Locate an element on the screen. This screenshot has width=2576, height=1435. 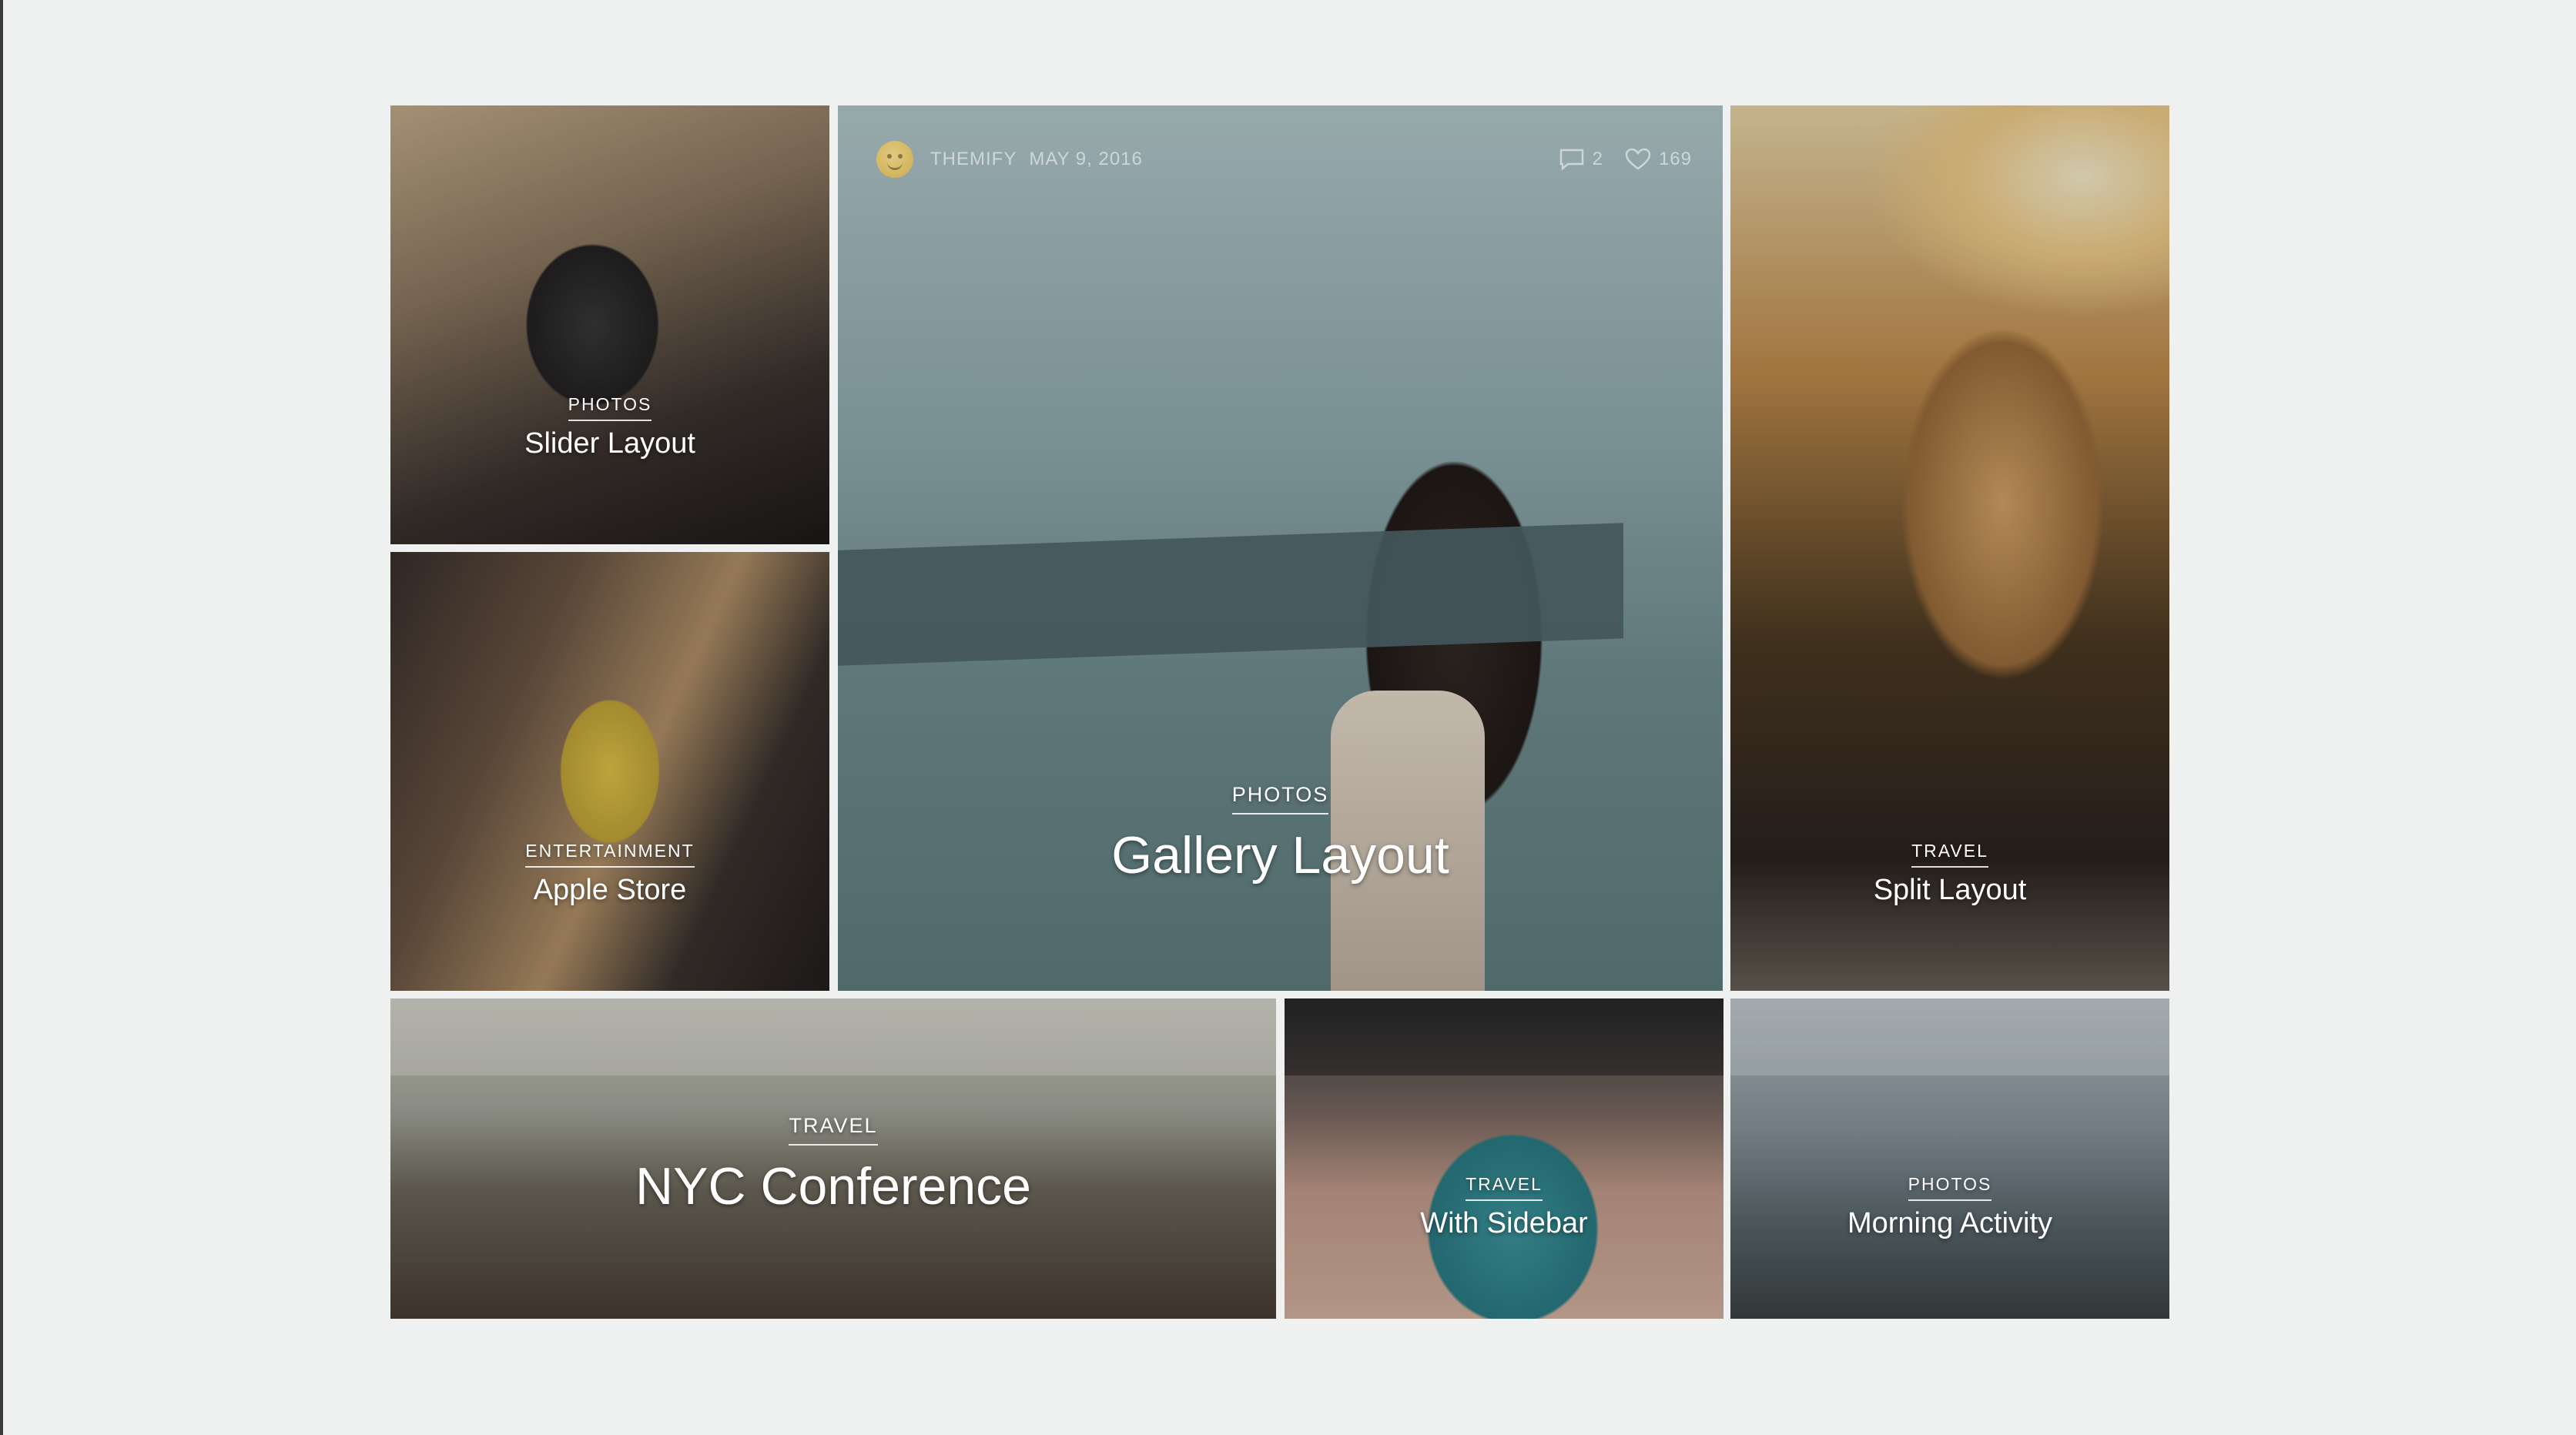
post-date: MAY 9, 2016 is located at coordinates (1086, 159).